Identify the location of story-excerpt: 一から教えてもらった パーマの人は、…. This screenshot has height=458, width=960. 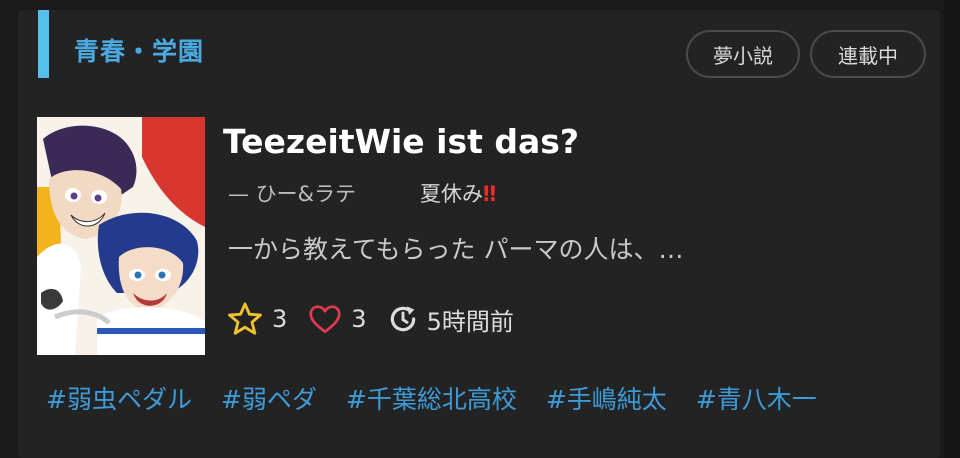
(456, 249).